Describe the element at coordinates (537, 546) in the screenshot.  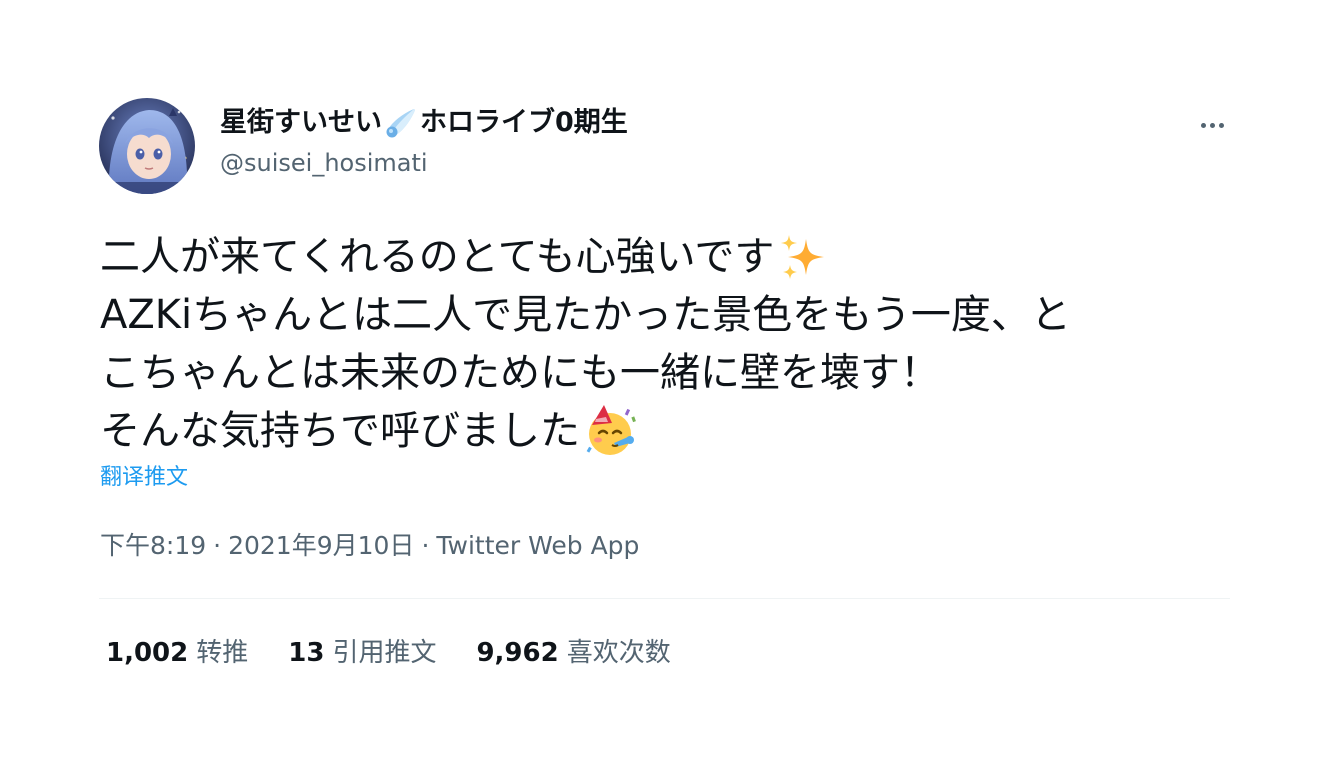
I see `tweet-source: Twitter Web App` at that location.